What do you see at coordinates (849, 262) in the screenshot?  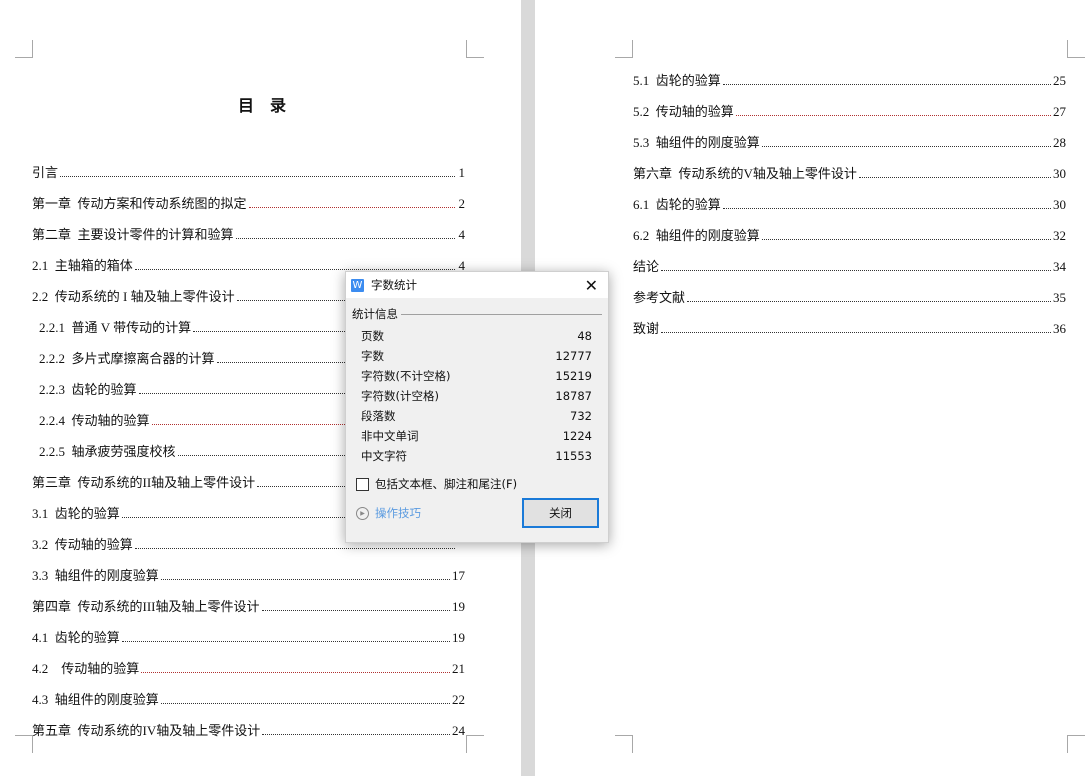 I see `toc-entry: 结论 34` at bounding box center [849, 262].